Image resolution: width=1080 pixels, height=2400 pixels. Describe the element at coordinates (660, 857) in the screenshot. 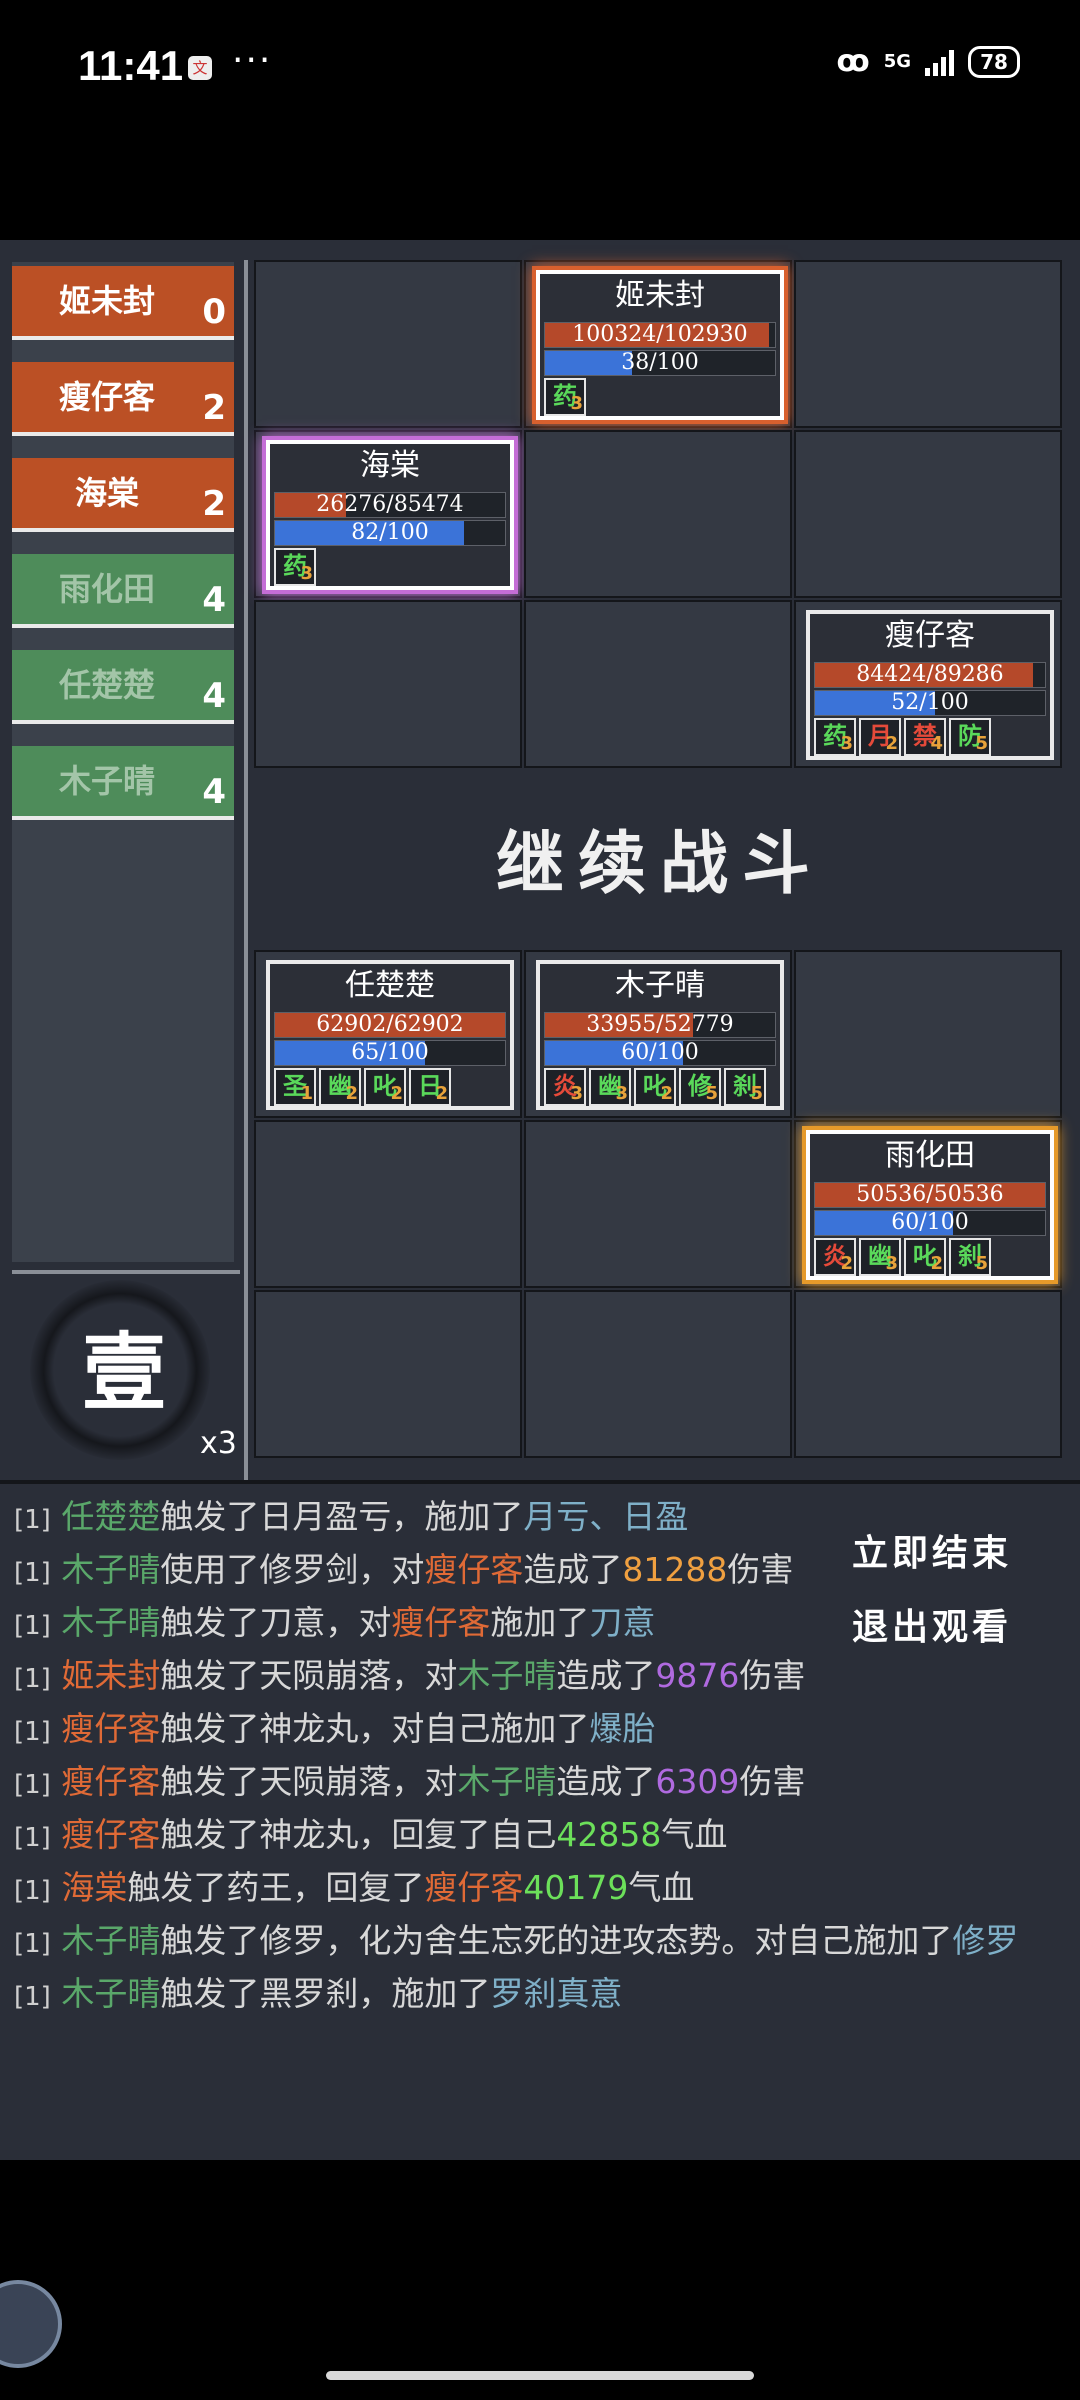

I see `continue-battle-button: 继续战斗` at that location.